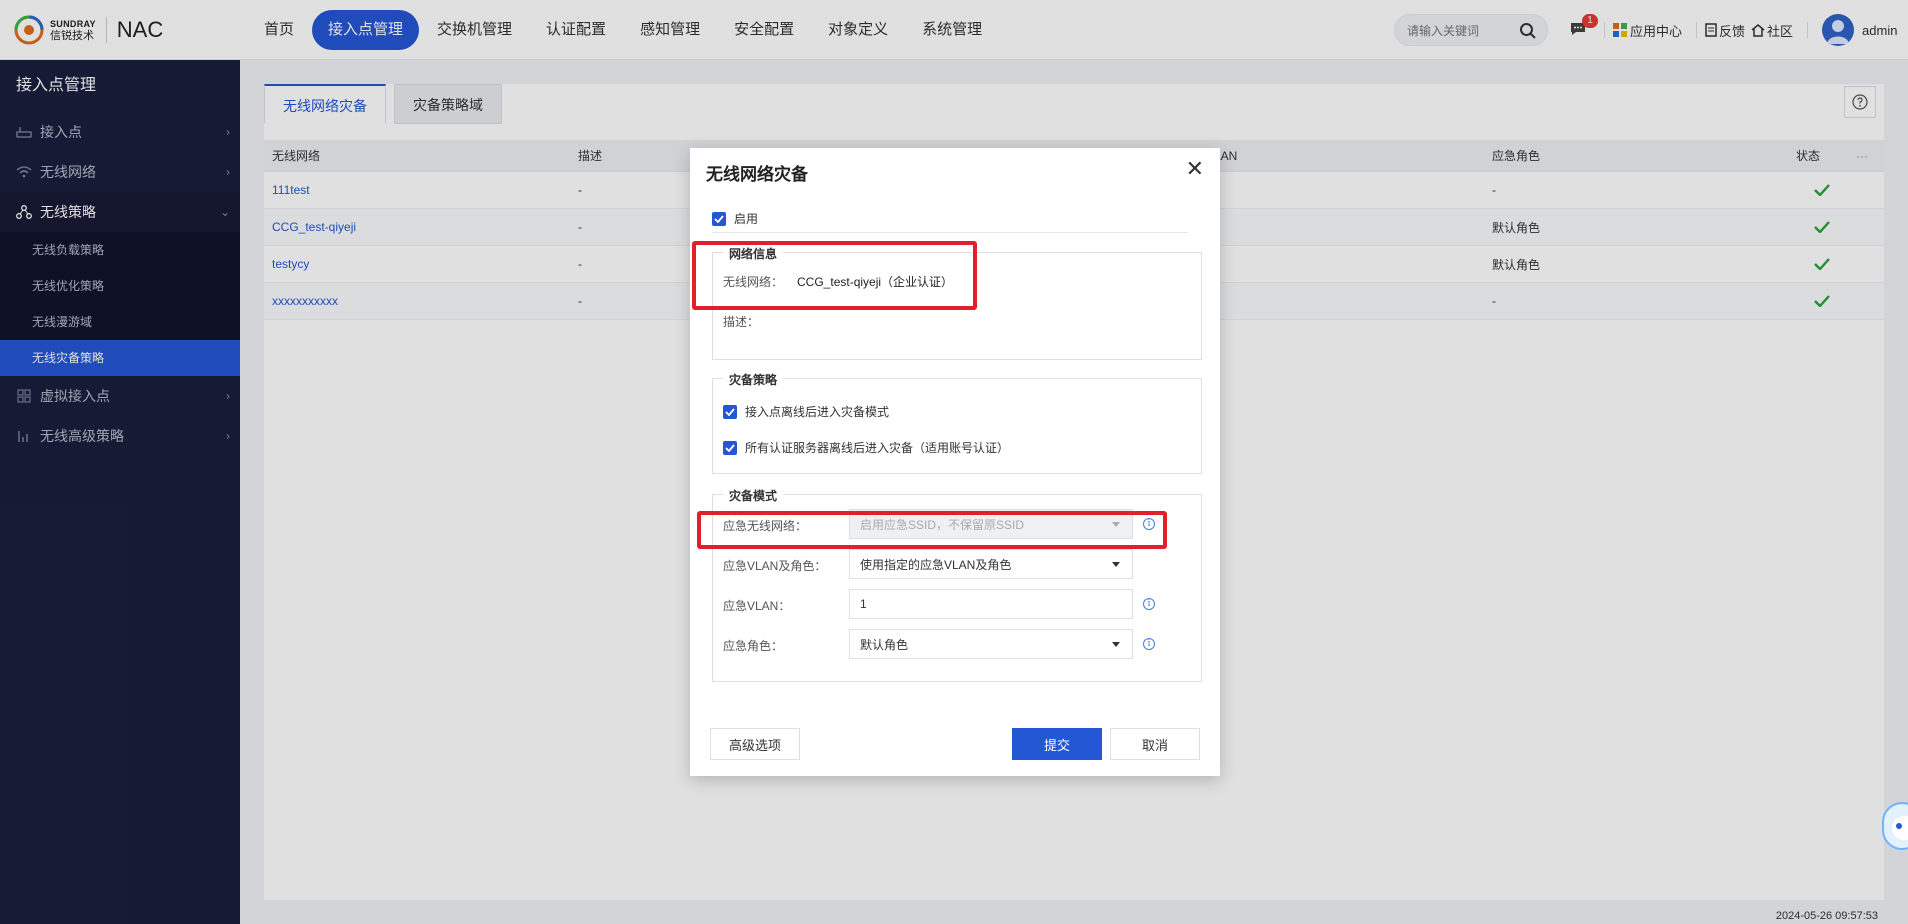 The width and height of the screenshot is (1908, 924). I want to click on policy-option-auth-offline: 所有认证服务器离线后进入灾备（适用账号认证）, so click(866, 447).